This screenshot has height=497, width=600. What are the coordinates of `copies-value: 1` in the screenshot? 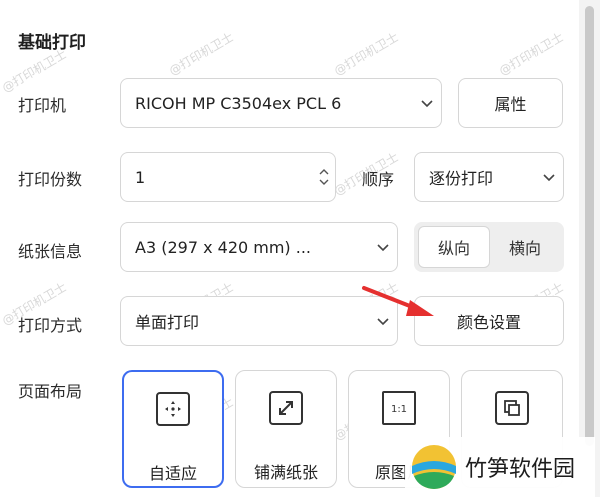 It's located at (140, 177).